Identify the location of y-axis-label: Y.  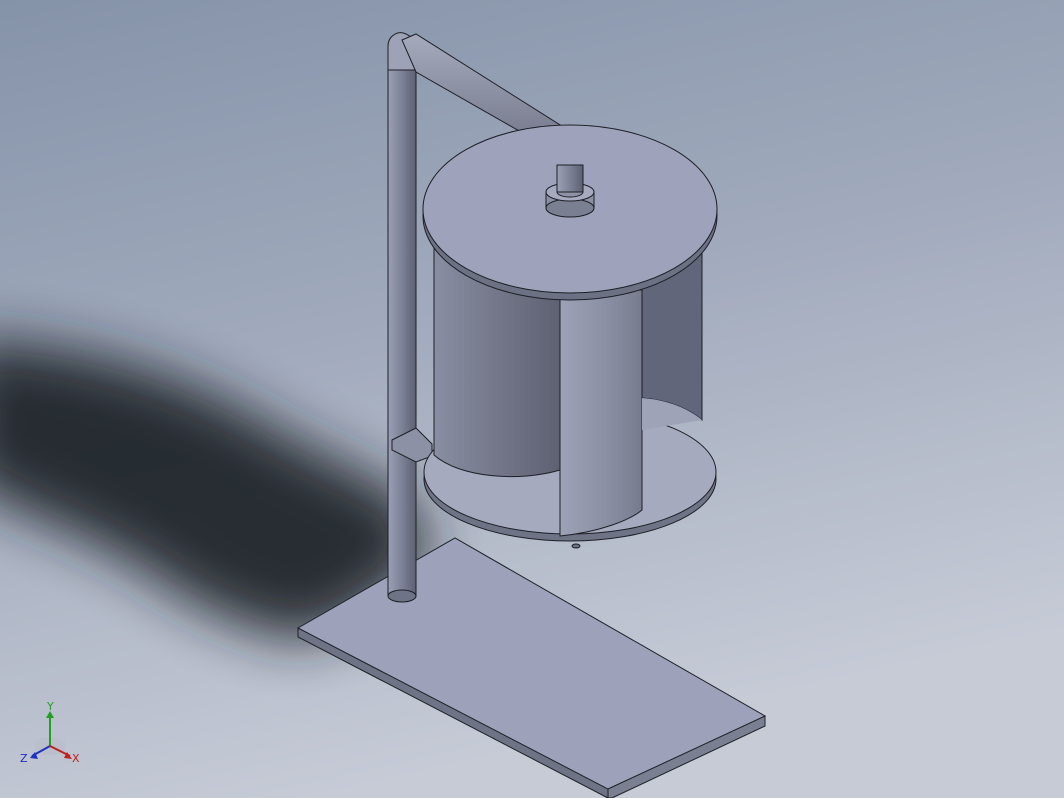
(50, 707).